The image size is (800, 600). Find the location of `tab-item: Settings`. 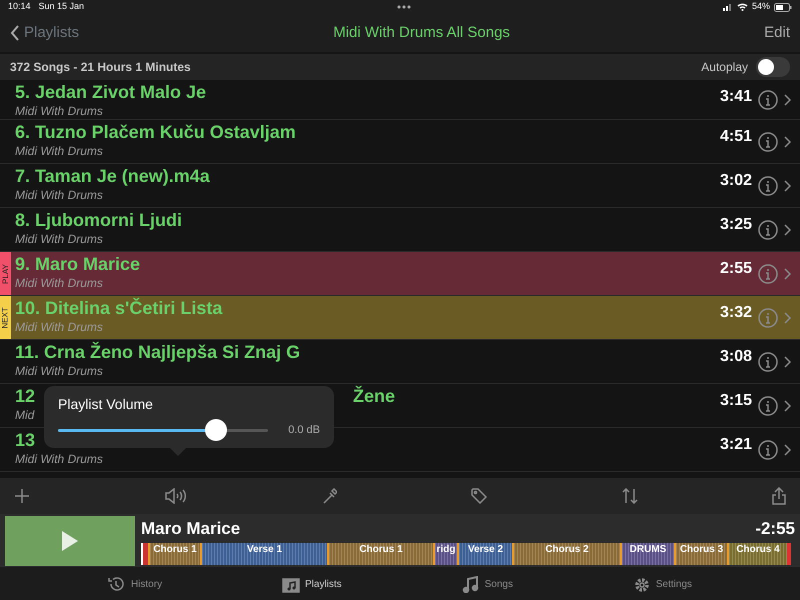

tab-item: Settings is located at coordinates (662, 584).